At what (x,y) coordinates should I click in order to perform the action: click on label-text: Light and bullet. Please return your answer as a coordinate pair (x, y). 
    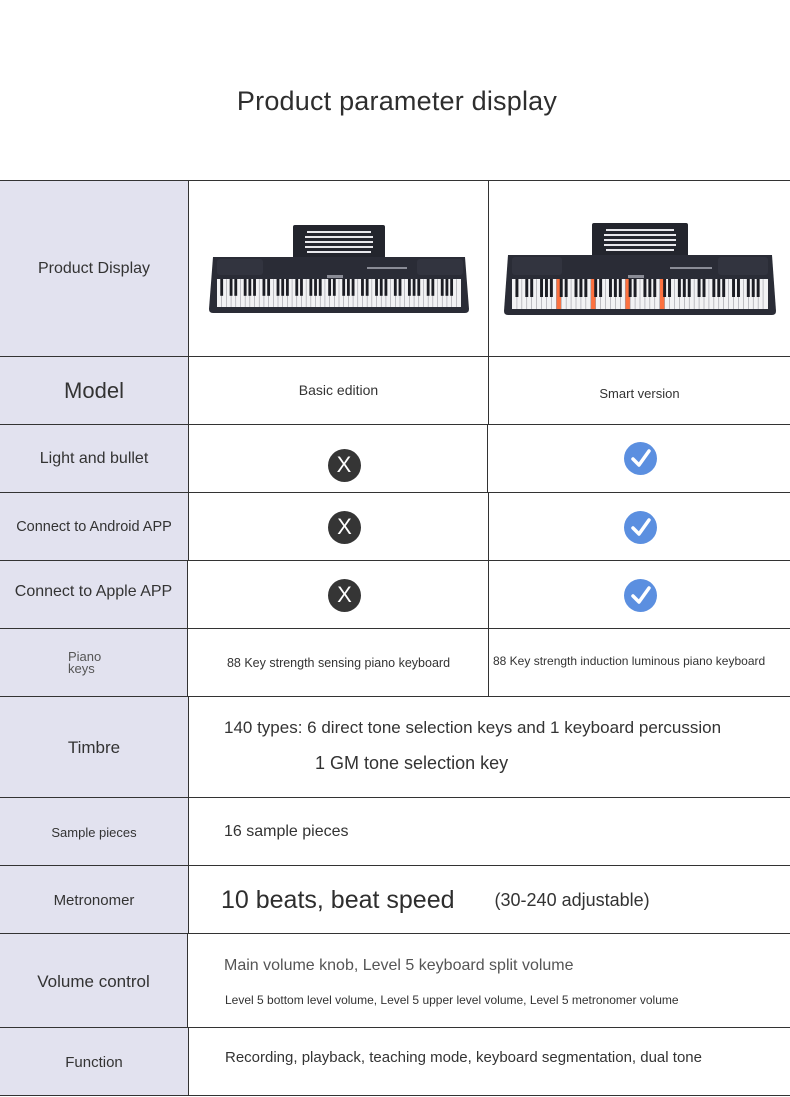
    Looking at the image, I should click on (94, 458).